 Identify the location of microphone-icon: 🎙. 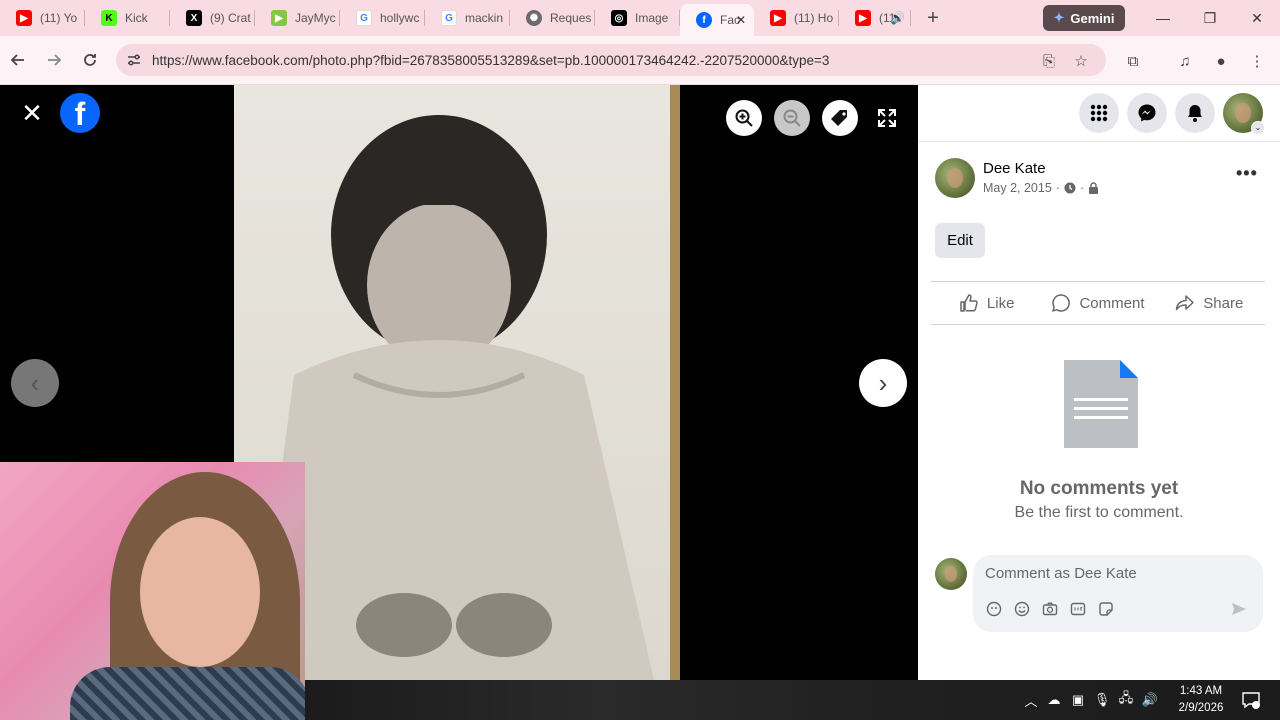
(1102, 700).